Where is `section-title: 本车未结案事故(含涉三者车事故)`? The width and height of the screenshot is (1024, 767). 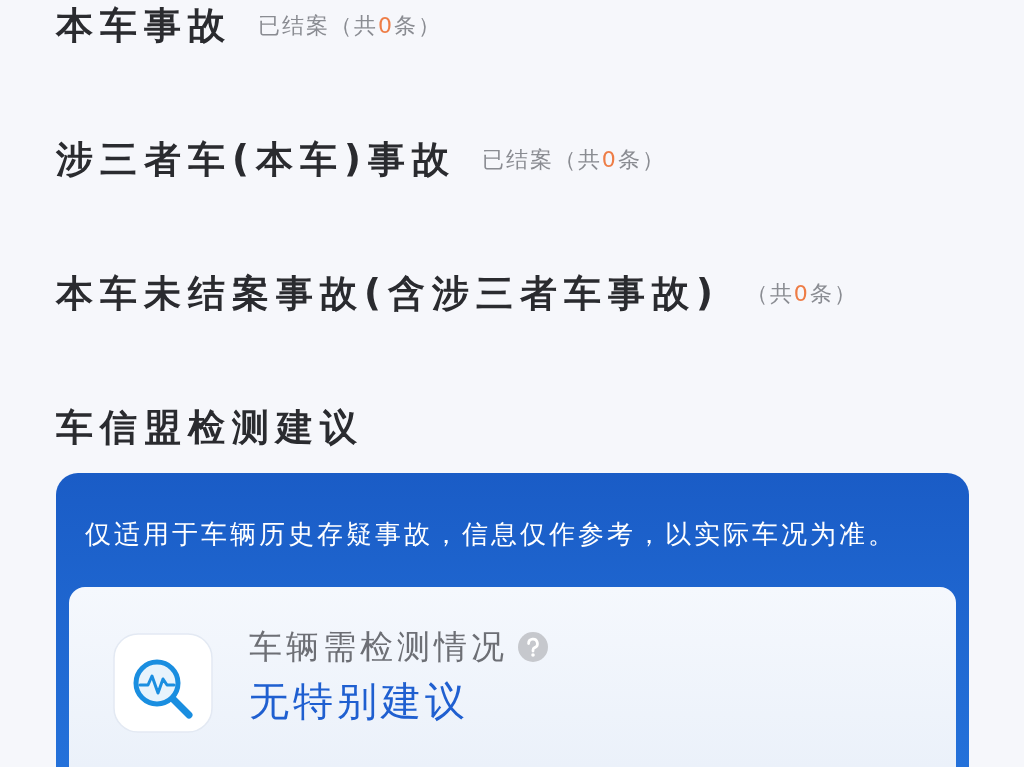 section-title: 本车未结案事故(含涉三者车事故) is located at coordinates (388, 294).